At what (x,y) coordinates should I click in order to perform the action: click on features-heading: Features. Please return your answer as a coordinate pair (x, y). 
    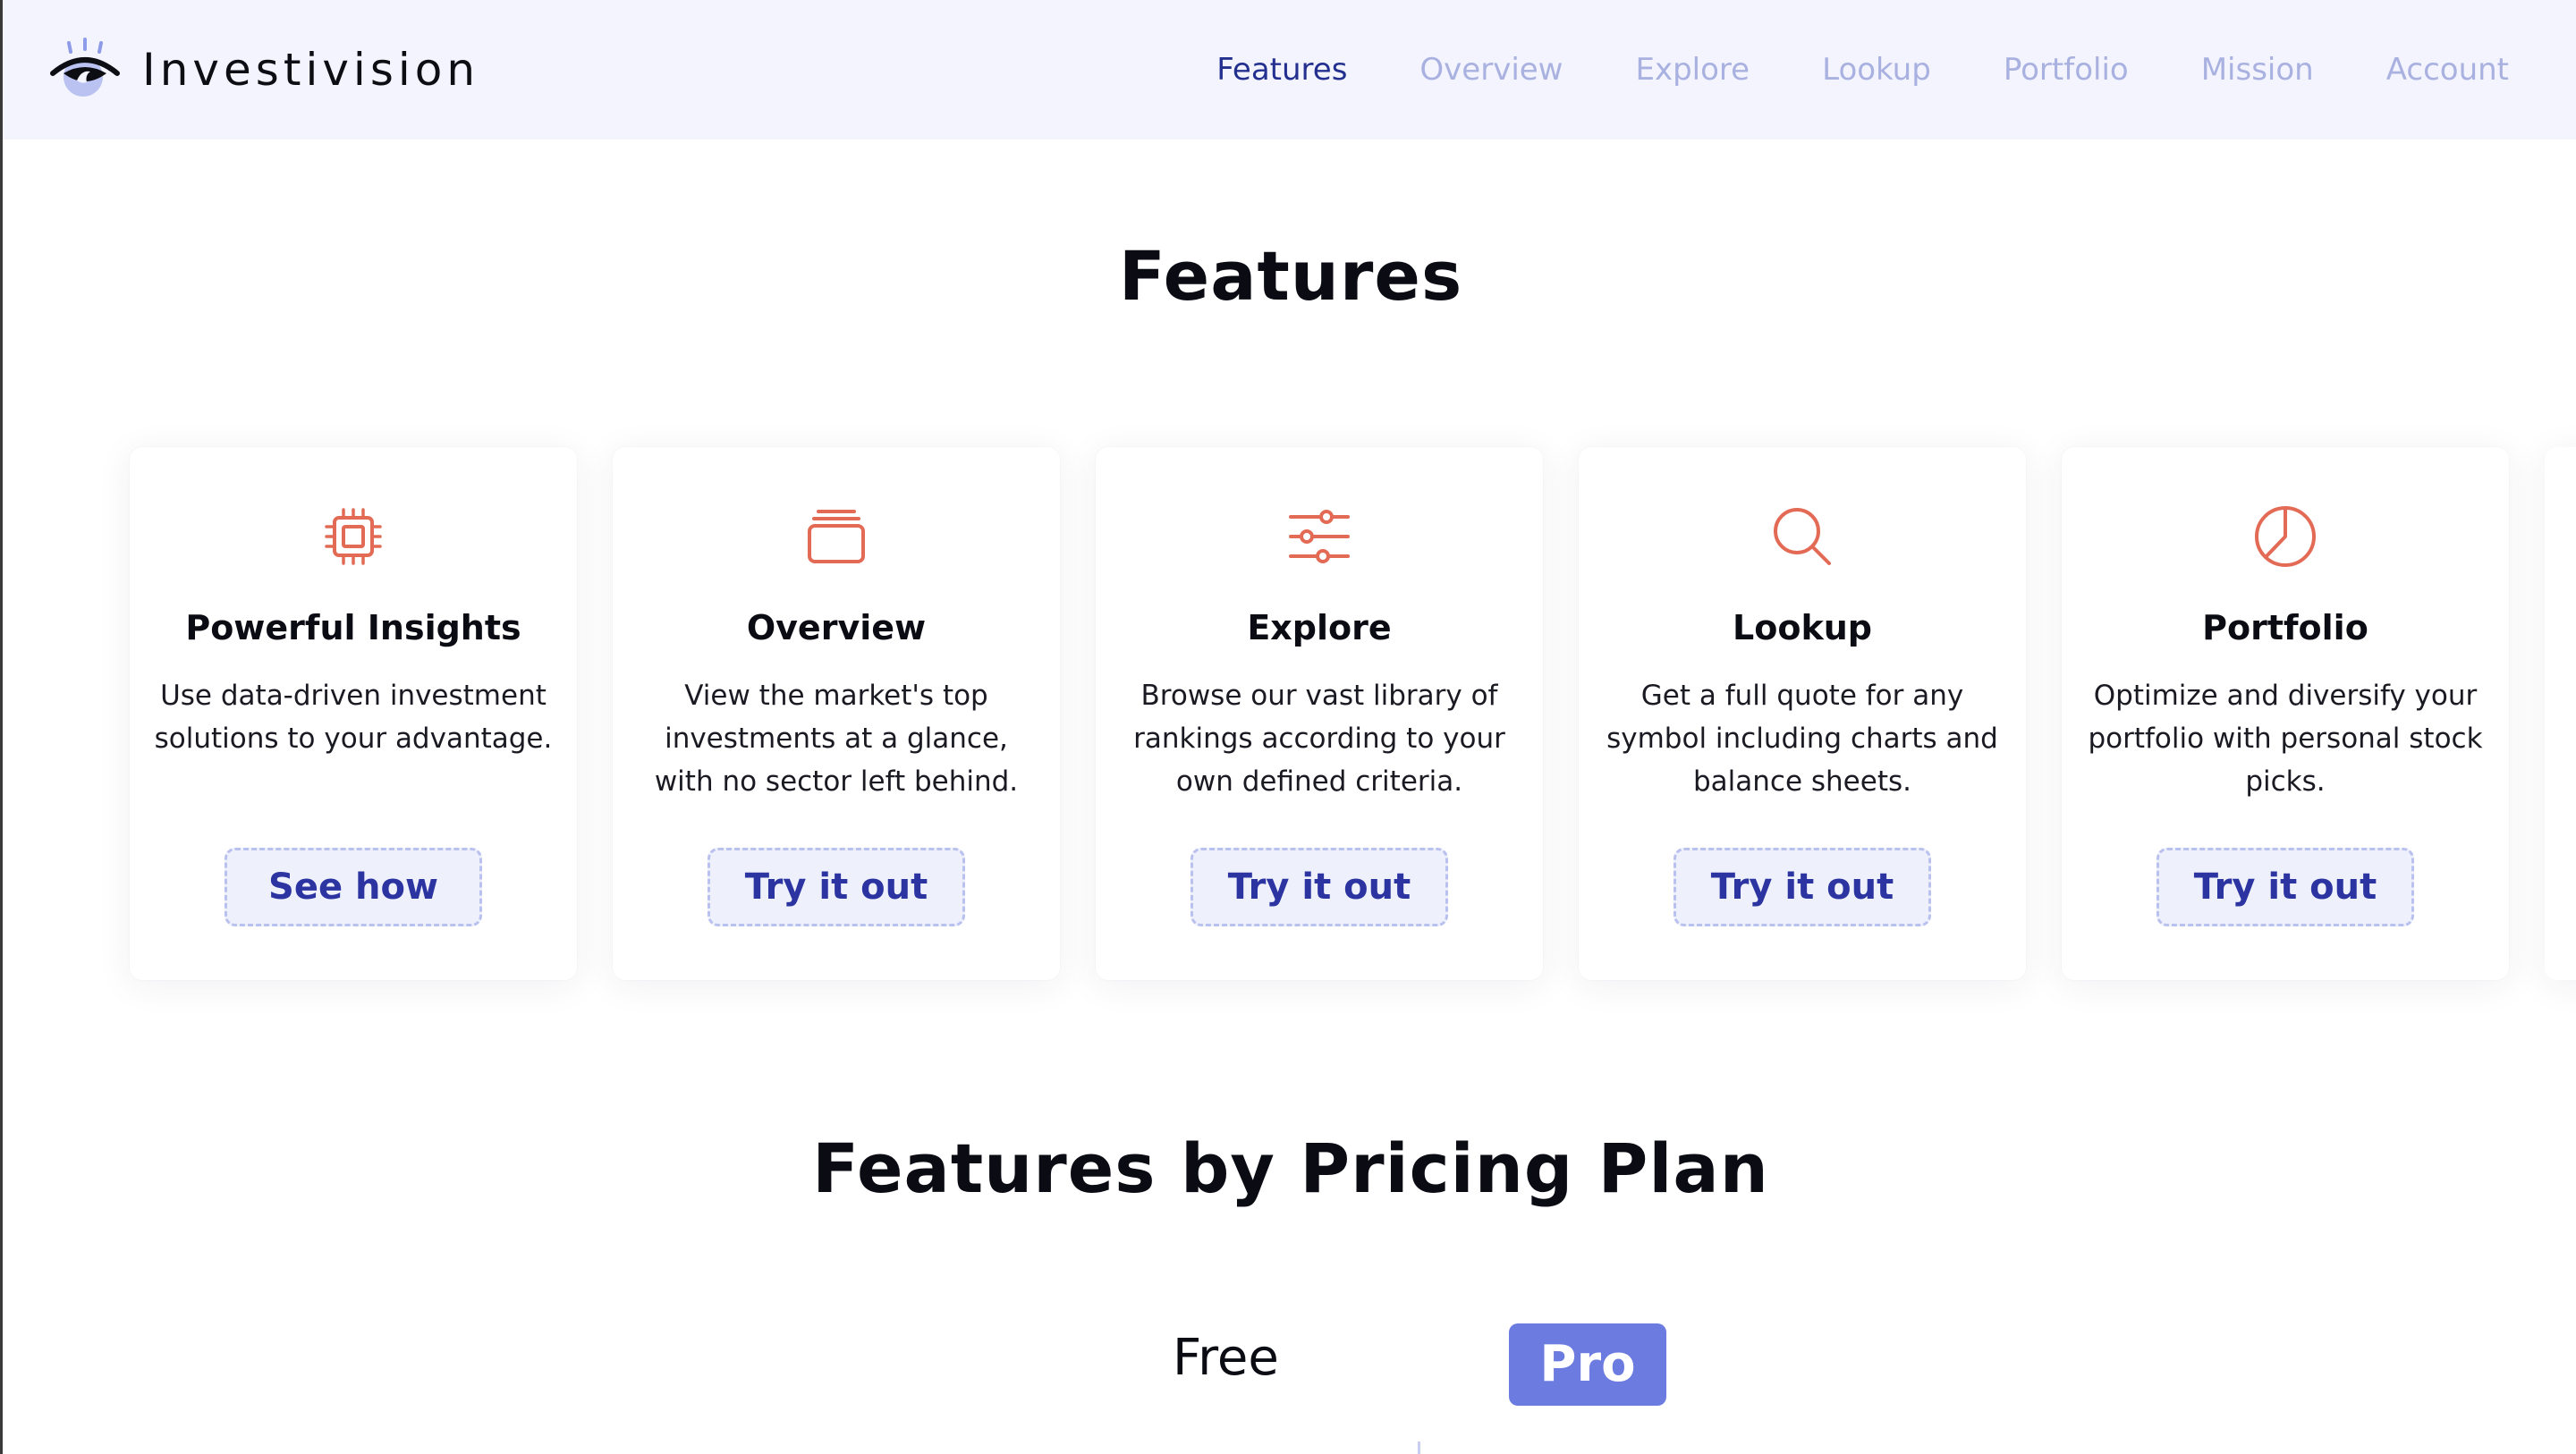
    Looking at the image, I should click on (1290, 276).